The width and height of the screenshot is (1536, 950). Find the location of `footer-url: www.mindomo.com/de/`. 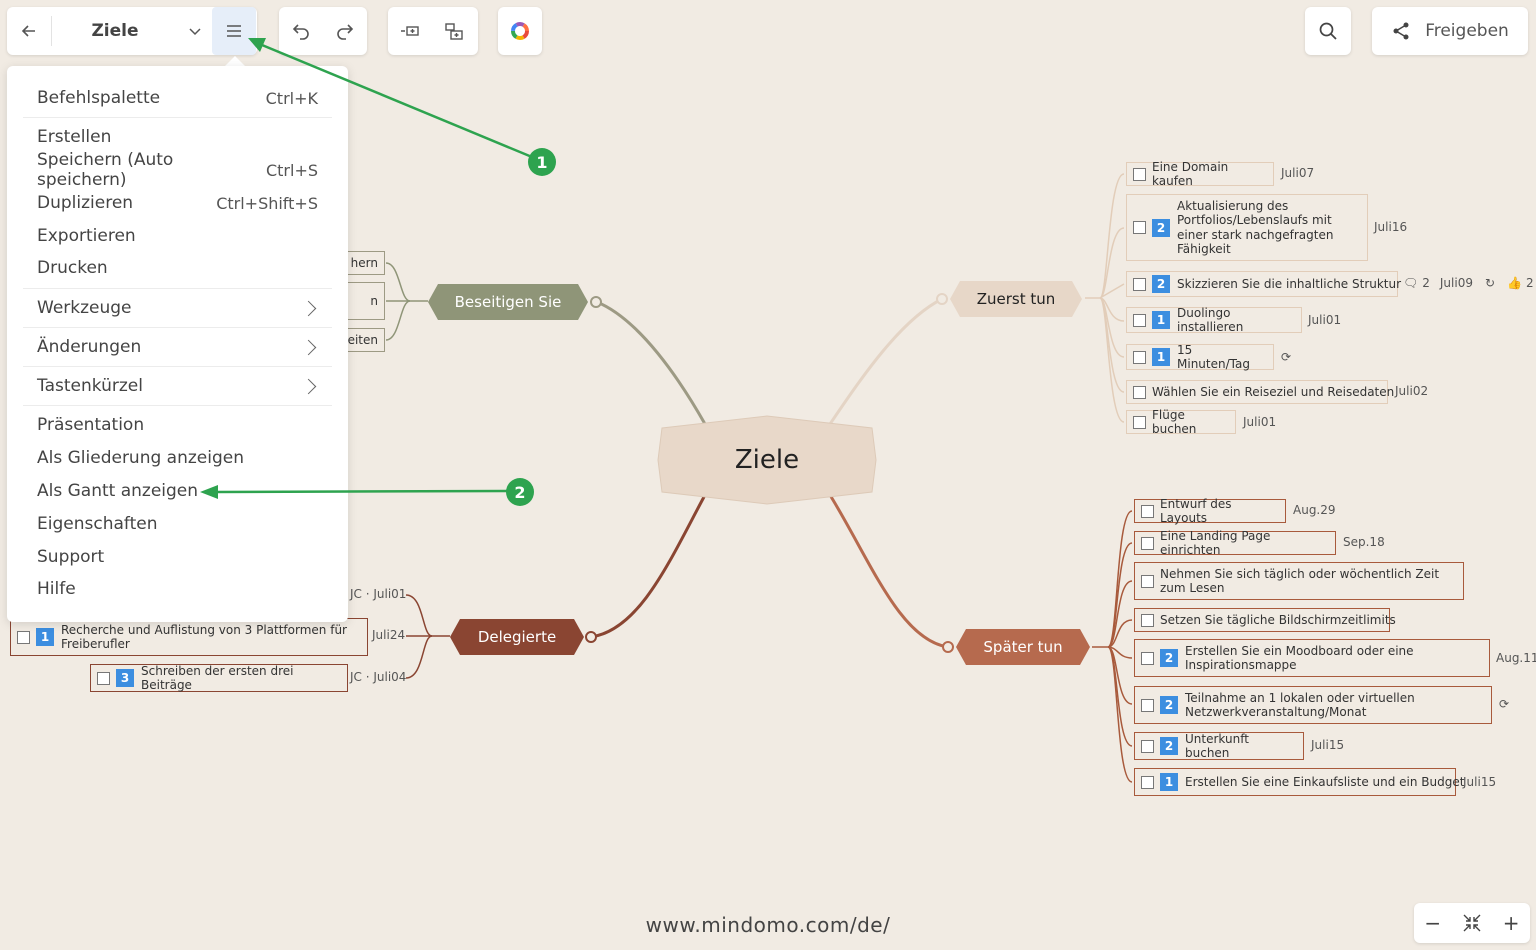

footer-url: www.mindomo.com/de/ is located at coordinates (768, 925).